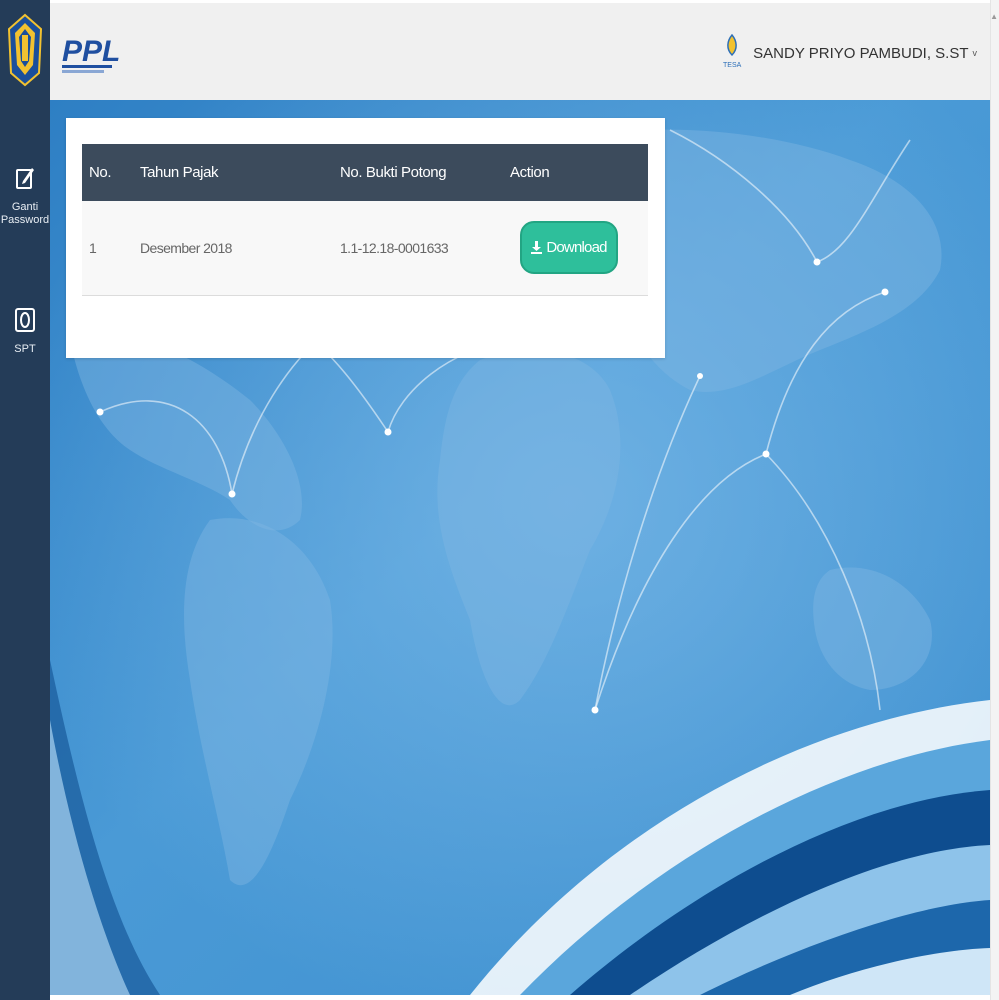 The height and width of the screenshot is (1000, 999). Describe the element at coordinates (861, 53) in the screenshot. I see `user-name: SANDY PRIYO PAMBUDI, S.ST` at that location.